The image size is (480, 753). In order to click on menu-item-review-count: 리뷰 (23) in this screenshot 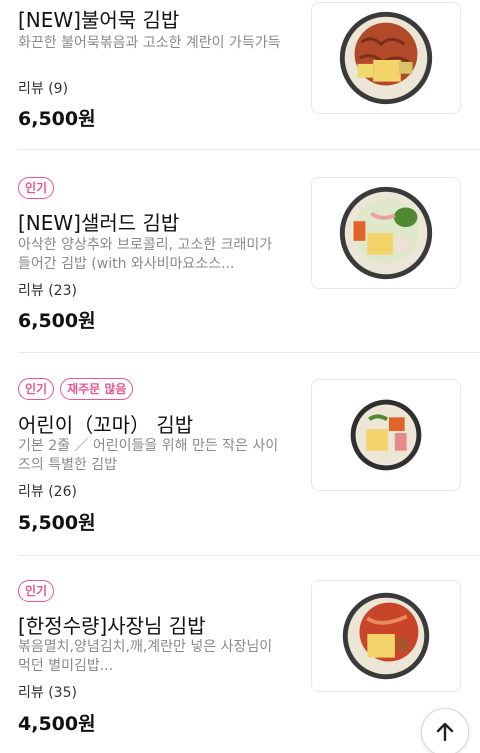, I will do `click(47, 291)`.